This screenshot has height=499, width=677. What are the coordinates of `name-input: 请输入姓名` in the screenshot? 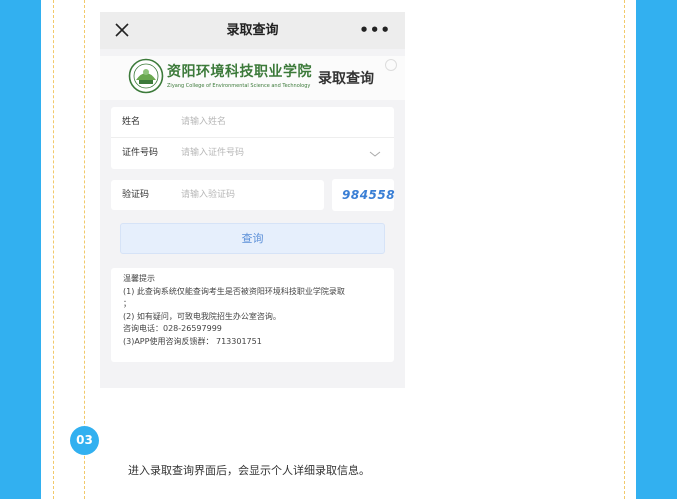 It's located at (203, 122).